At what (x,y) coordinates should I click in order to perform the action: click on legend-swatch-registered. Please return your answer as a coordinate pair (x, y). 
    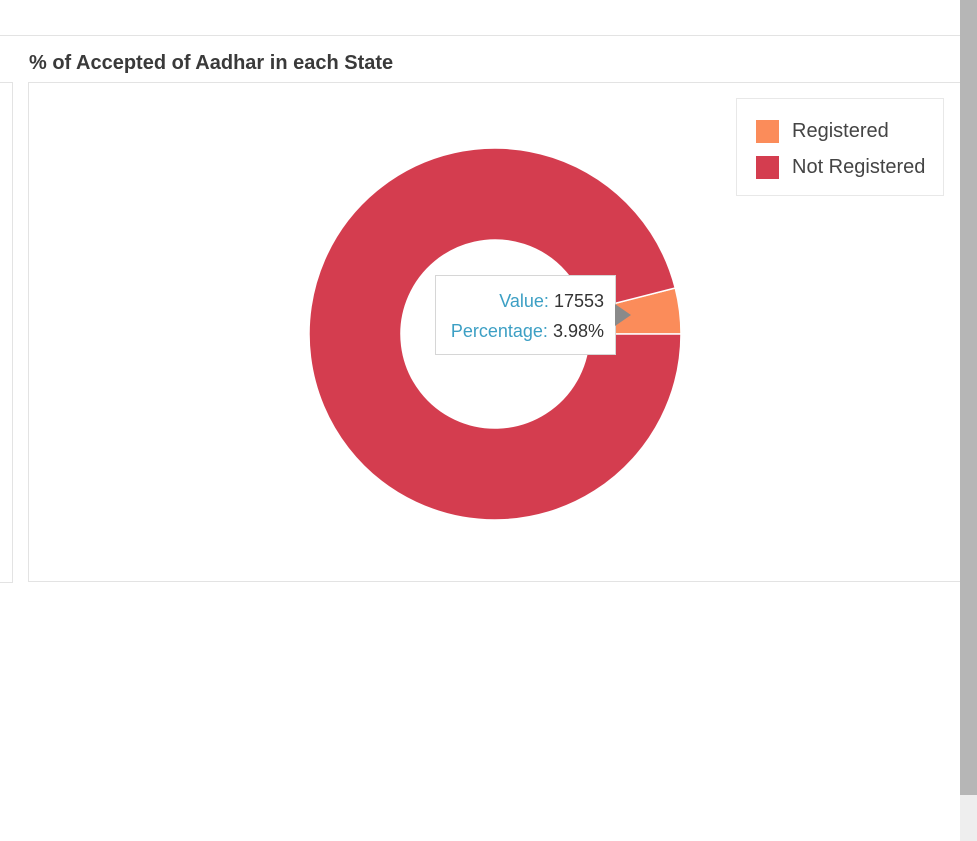
    Looking at the image, I should click on (767, 131).